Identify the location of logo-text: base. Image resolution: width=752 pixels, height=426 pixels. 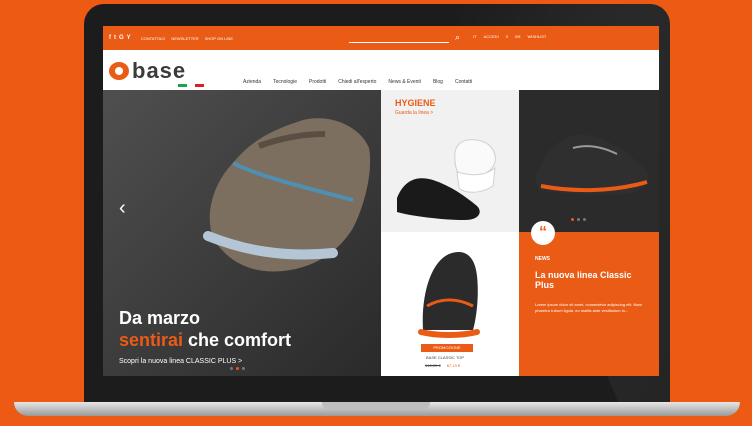
(159, 70).